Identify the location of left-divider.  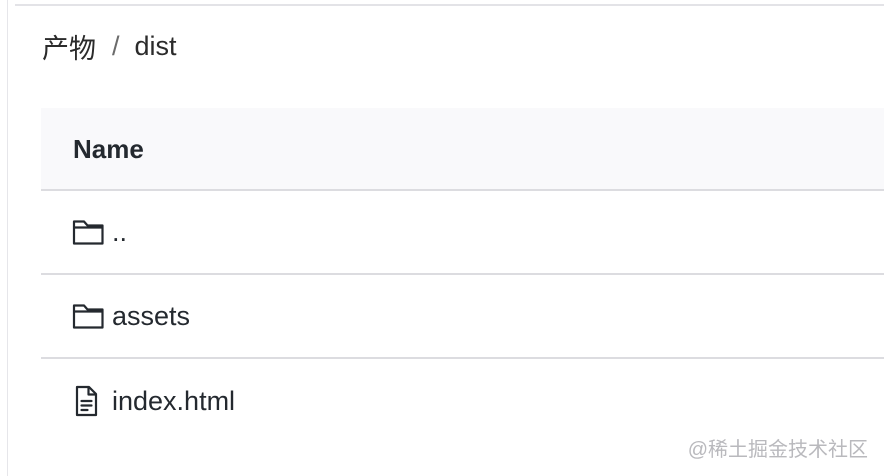
(7, 238).